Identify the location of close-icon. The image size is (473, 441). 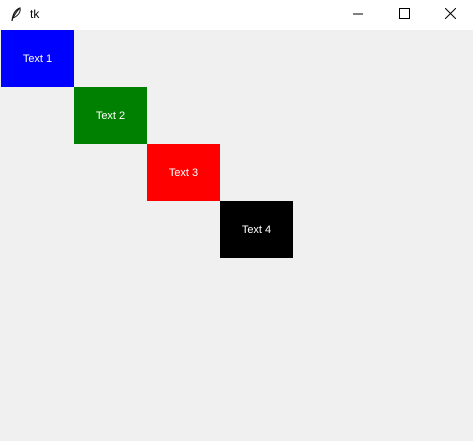
(450, 15).